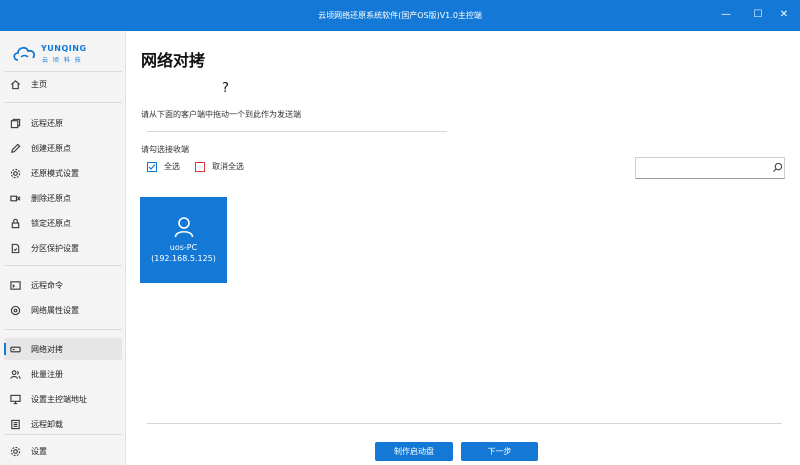  I want to click on next-button: 下一步, so click(499, 451).